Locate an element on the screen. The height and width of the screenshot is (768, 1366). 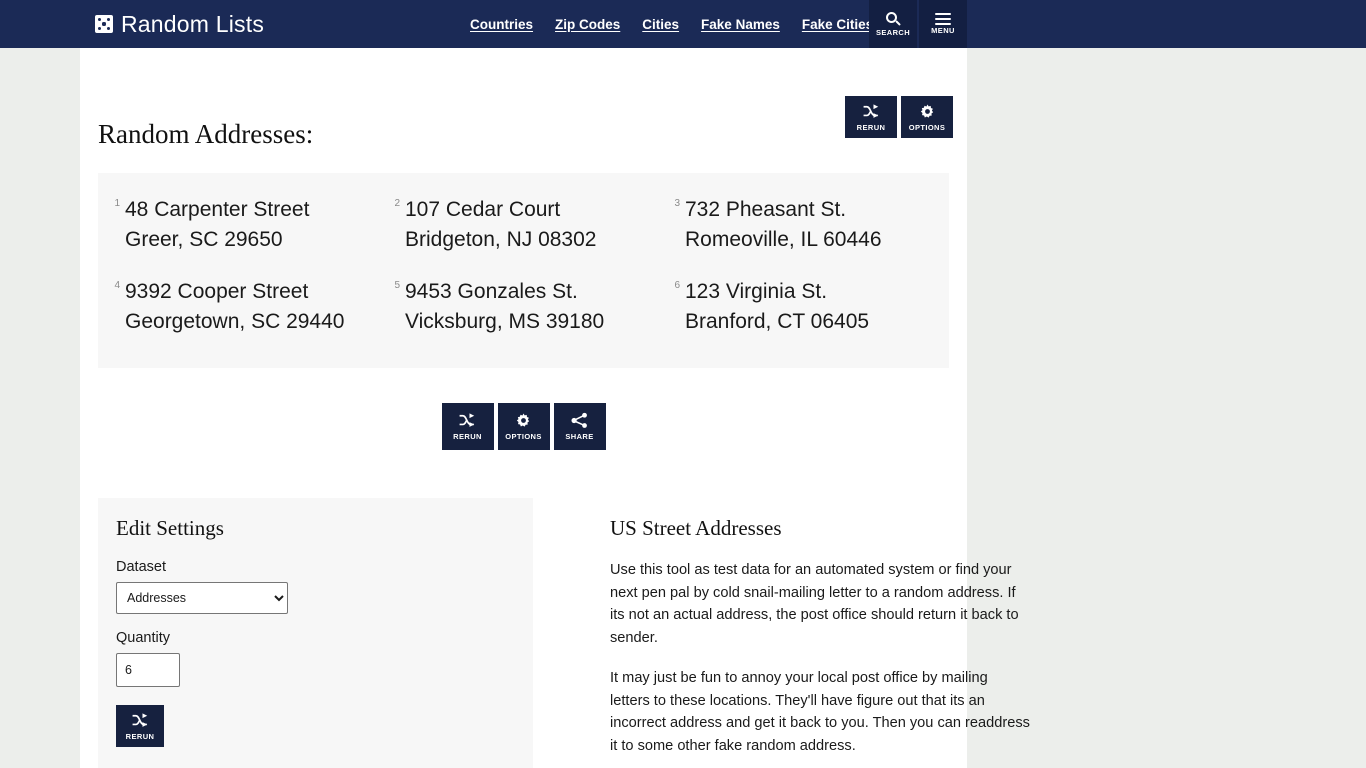
nav-item-cities: Cities is located at coordinates (660, 24).